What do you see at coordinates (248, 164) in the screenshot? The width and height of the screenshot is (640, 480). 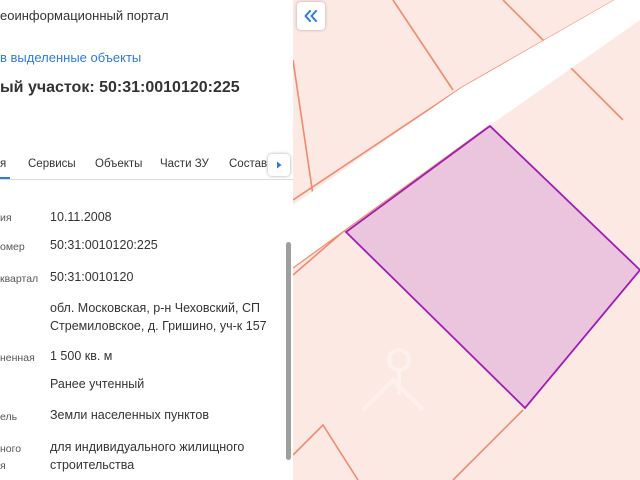 I see `tab-composition: Состав` at bounding box center [248, 164].